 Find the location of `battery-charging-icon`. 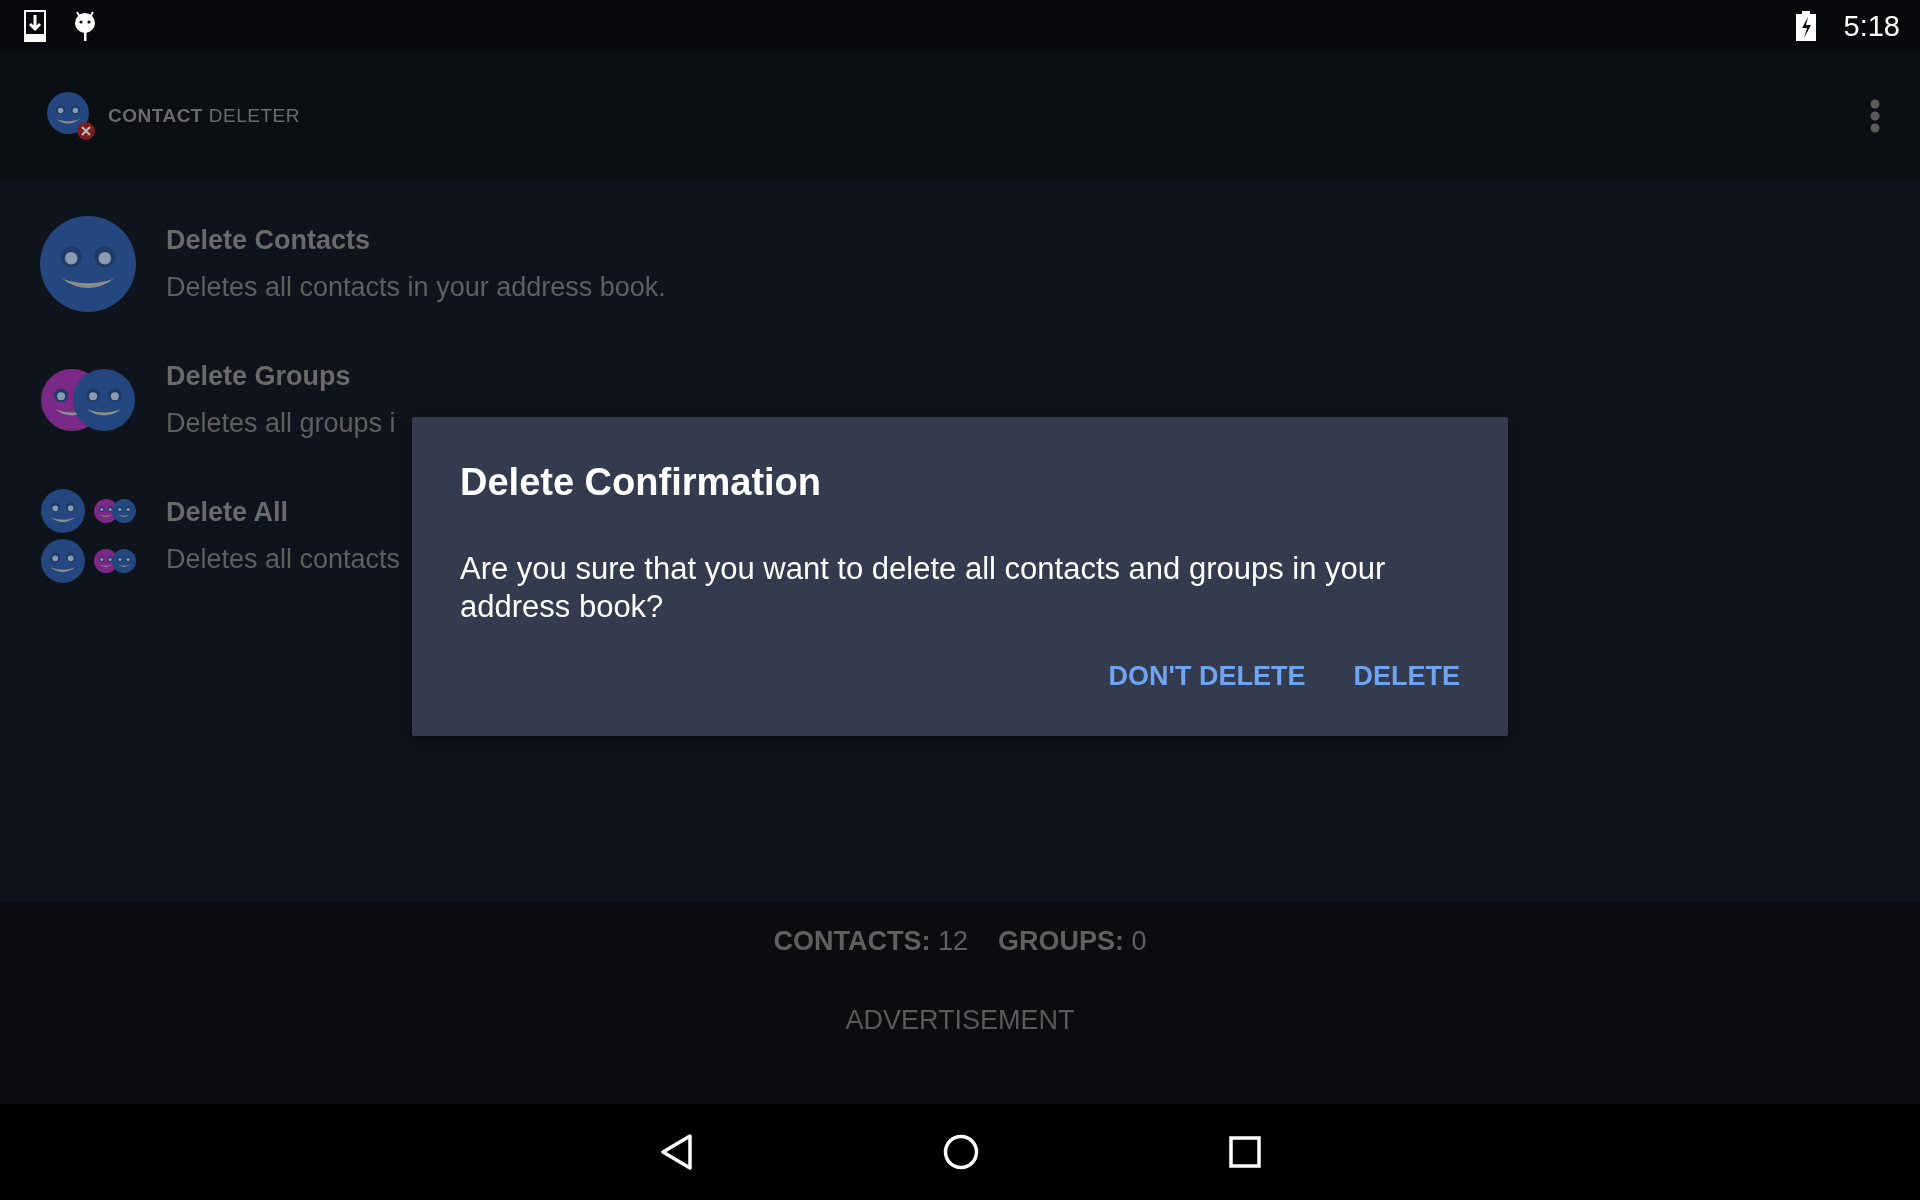

battery-charging-icon is located at coordinates (1805, 26).